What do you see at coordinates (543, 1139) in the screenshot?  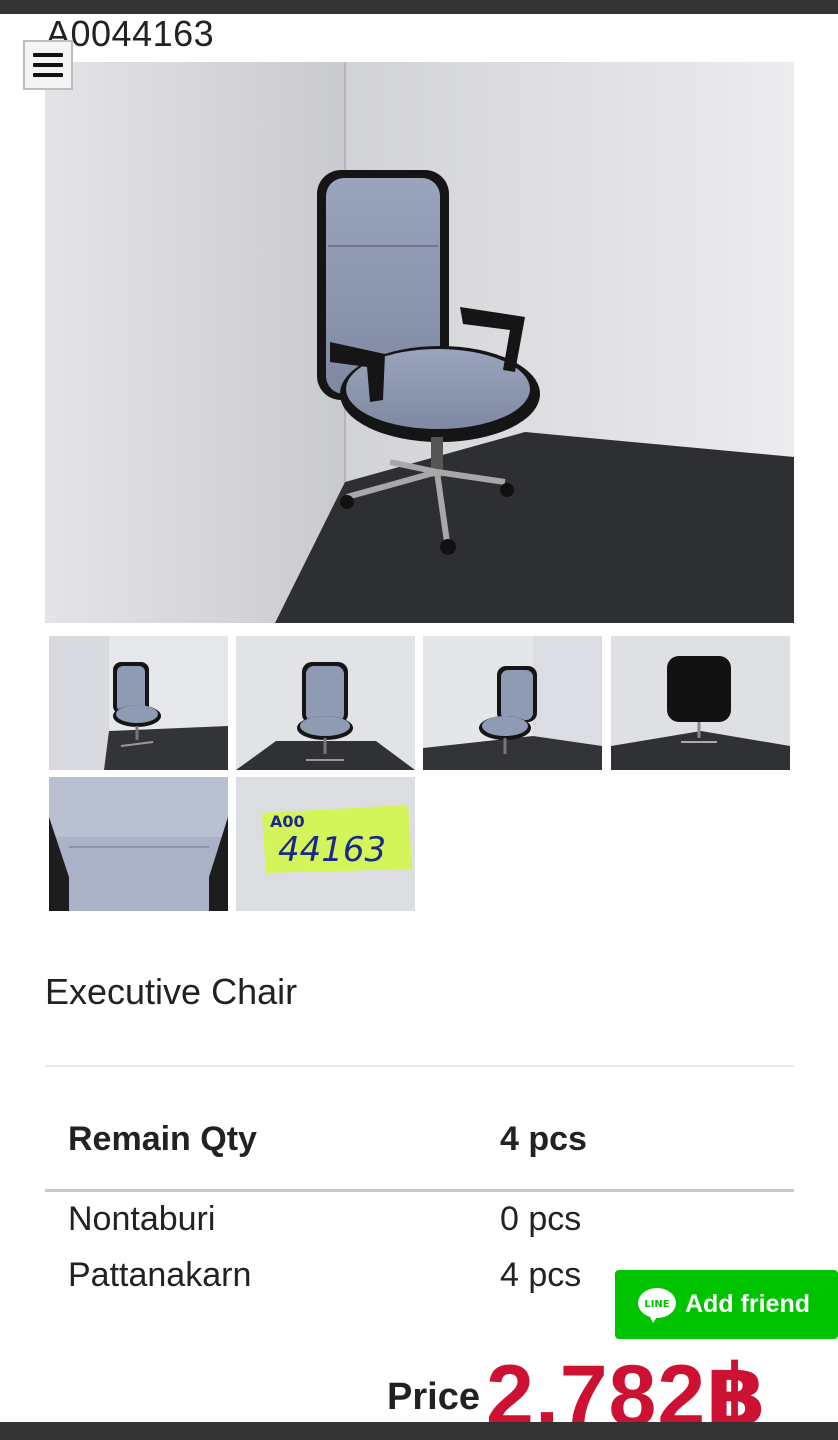 I see `remain-qty-value: 4 pcs` at bounding box center [543, 1139].